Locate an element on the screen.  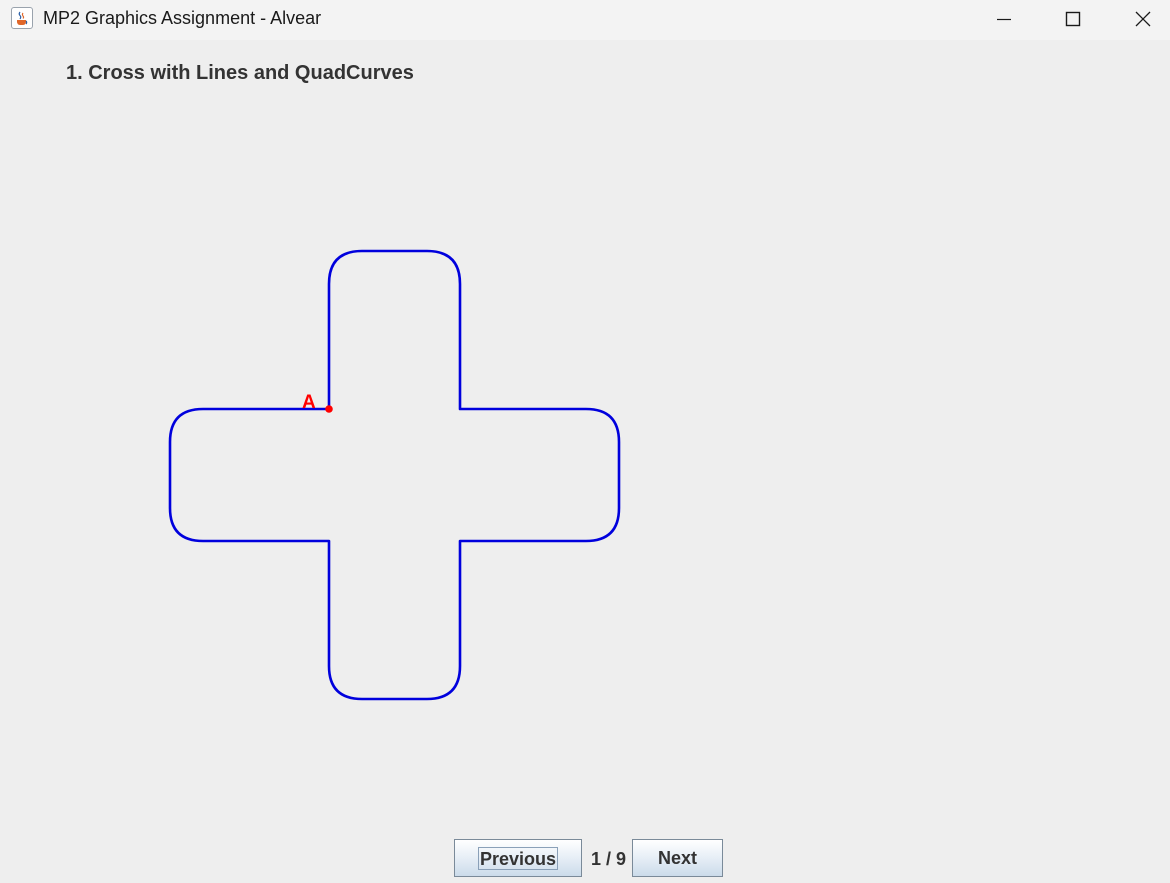
point-a-label: A is located at coordinates (309, 402).